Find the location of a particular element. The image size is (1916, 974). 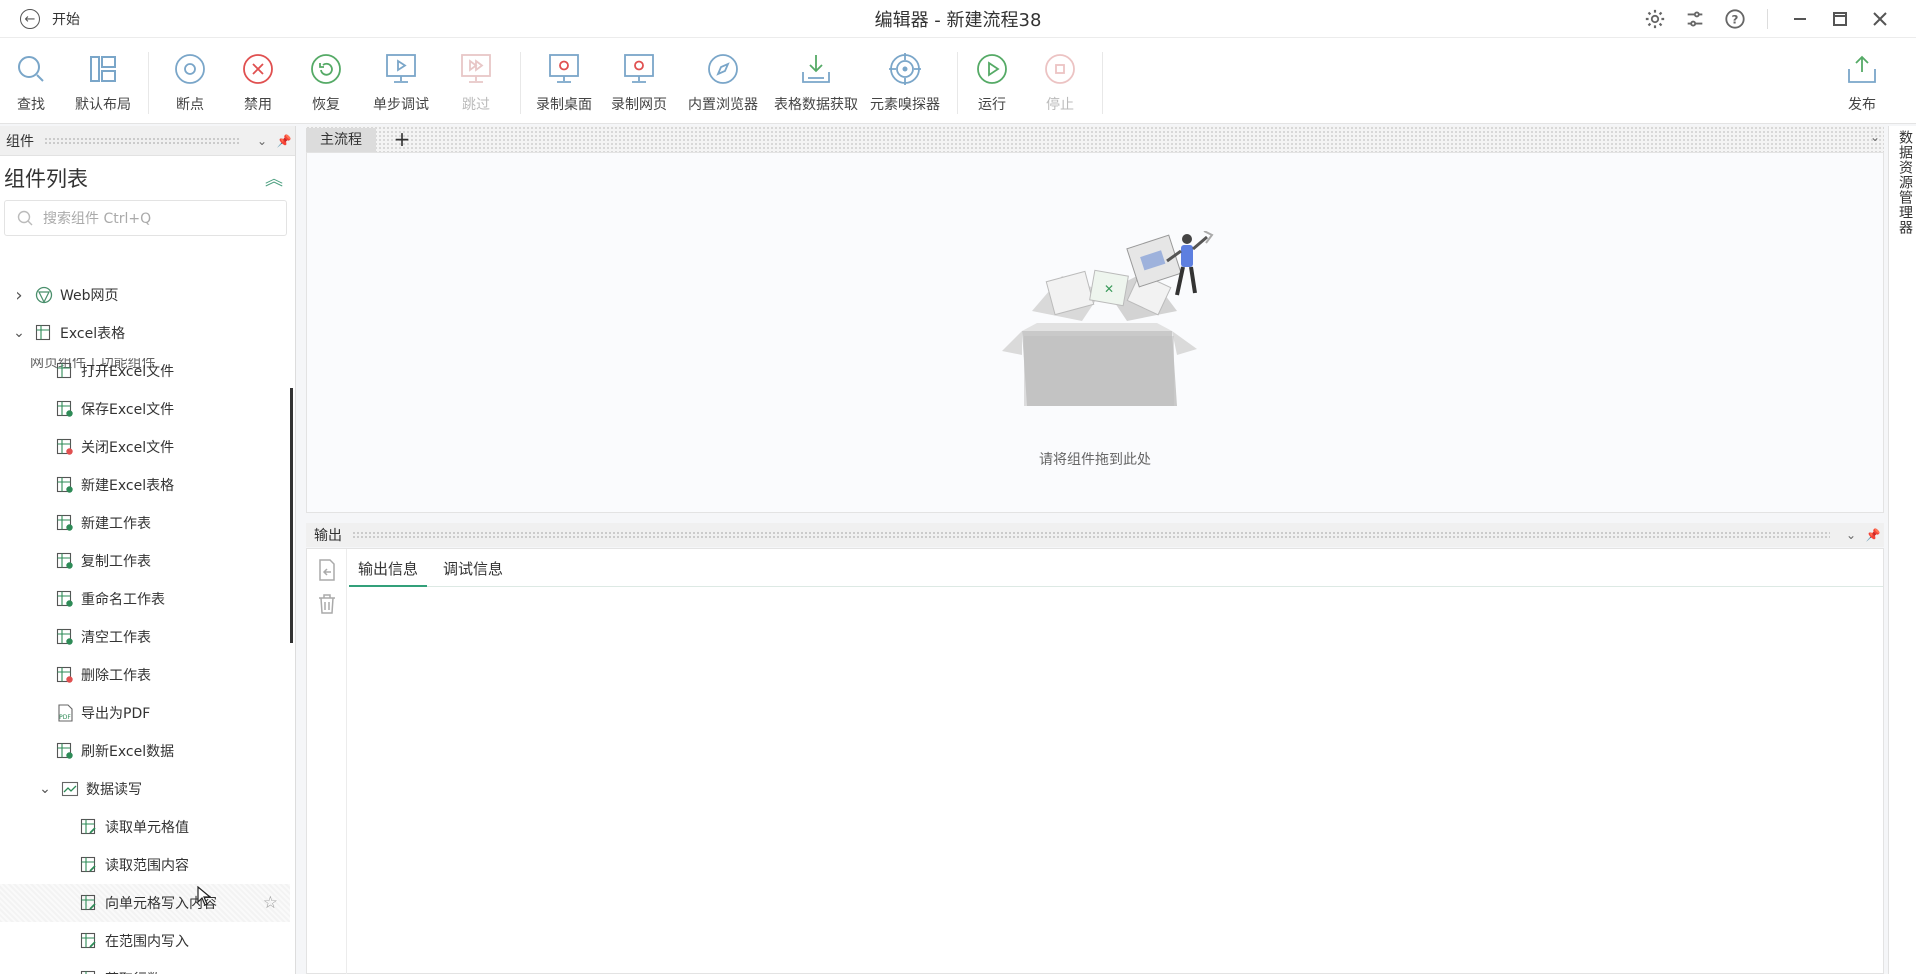

tree-item-label: 复制工作表 is located at coordinates (116, 562).